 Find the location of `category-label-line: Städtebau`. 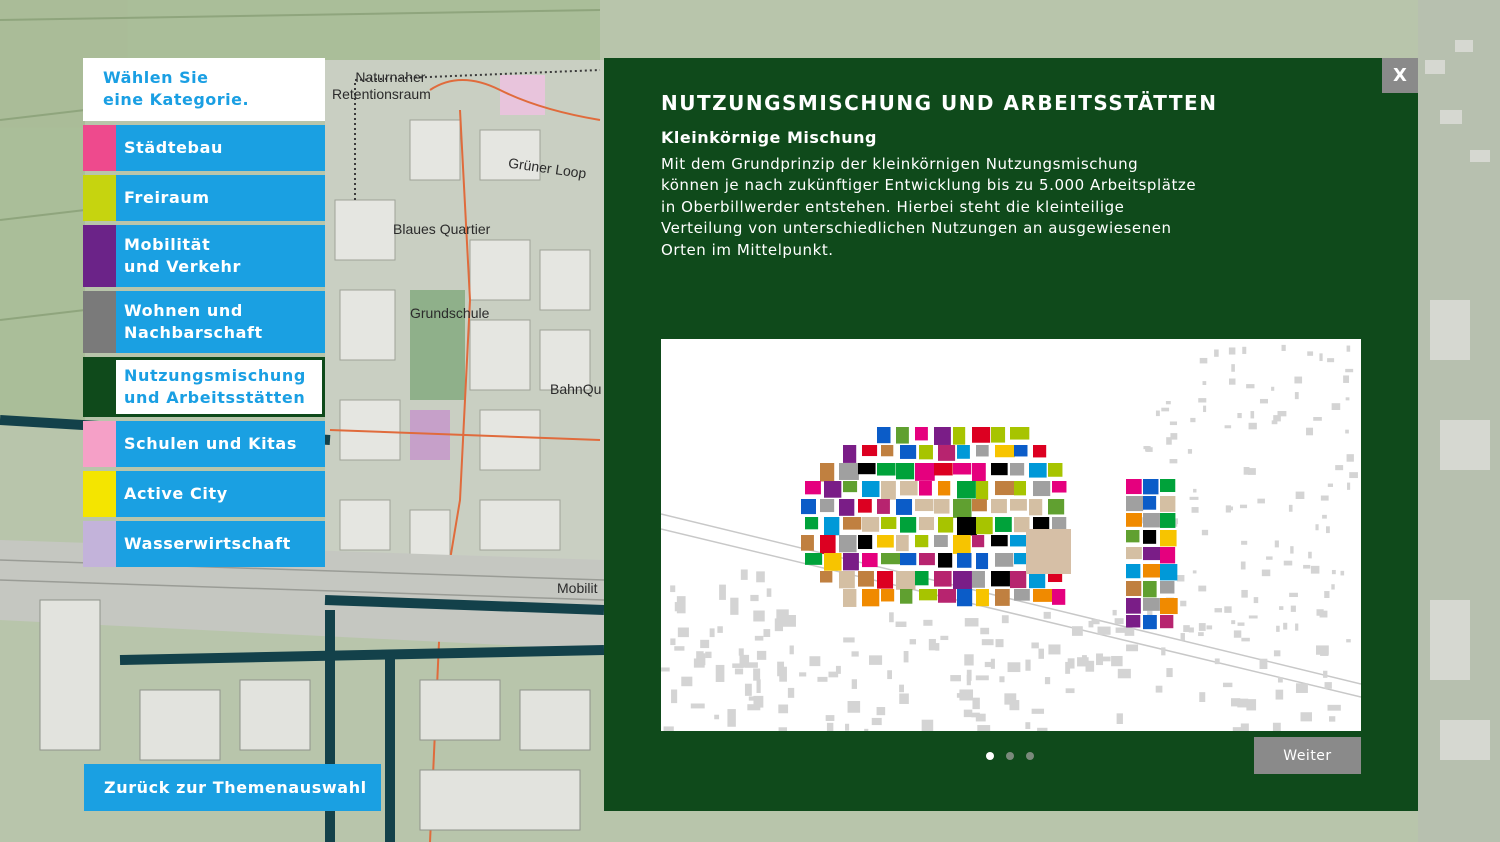

category-label-line: Städtebau is located at coordinates (173, 147).